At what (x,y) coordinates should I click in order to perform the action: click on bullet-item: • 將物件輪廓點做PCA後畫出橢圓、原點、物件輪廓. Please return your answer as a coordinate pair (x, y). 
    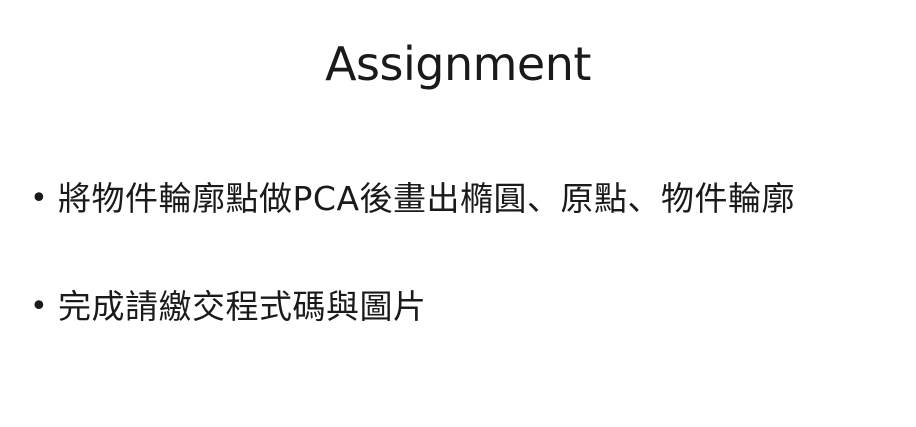
    Looking at the image, I should click on (470, 199).